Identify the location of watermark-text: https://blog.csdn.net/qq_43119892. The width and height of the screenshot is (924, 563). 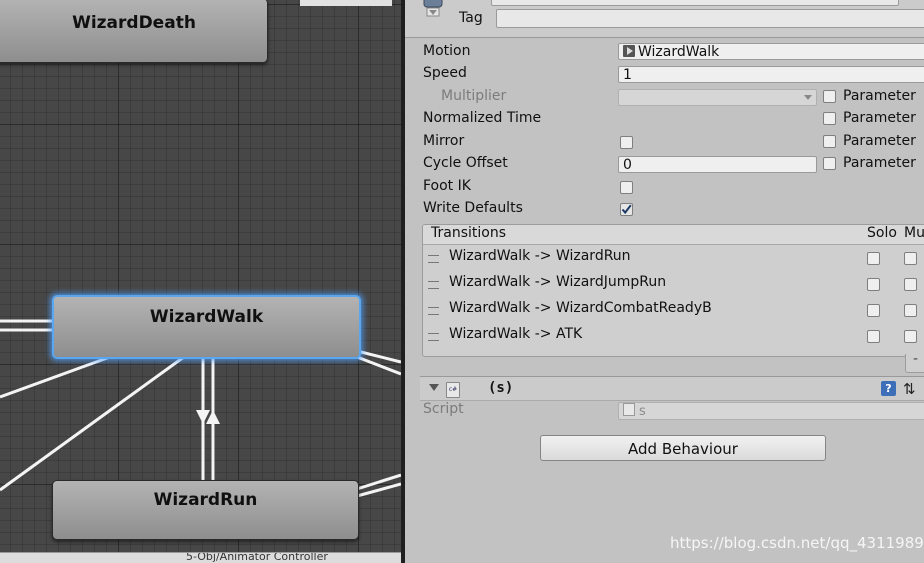
(797, 543).